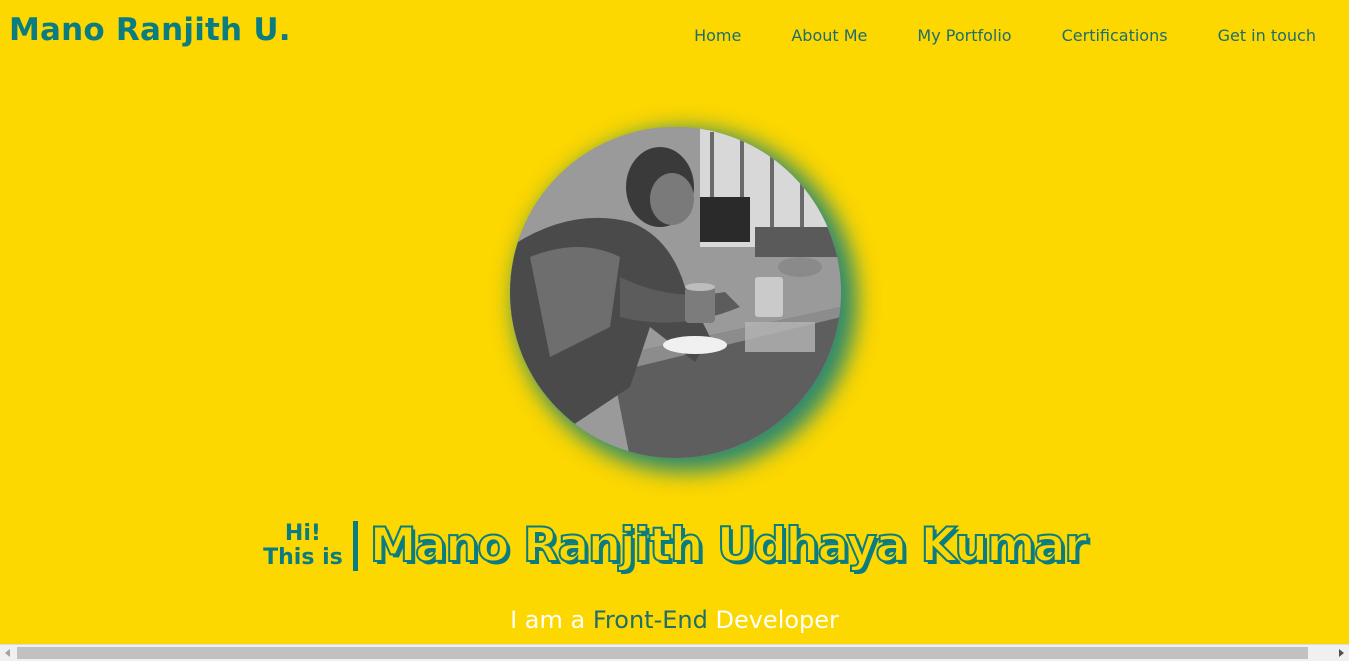 The width and height of the screenshot is (1349, 661). I want to click on hero-intro: Hi! This is Mano Ranjith Udhaya Kumar, so click(674, 545).